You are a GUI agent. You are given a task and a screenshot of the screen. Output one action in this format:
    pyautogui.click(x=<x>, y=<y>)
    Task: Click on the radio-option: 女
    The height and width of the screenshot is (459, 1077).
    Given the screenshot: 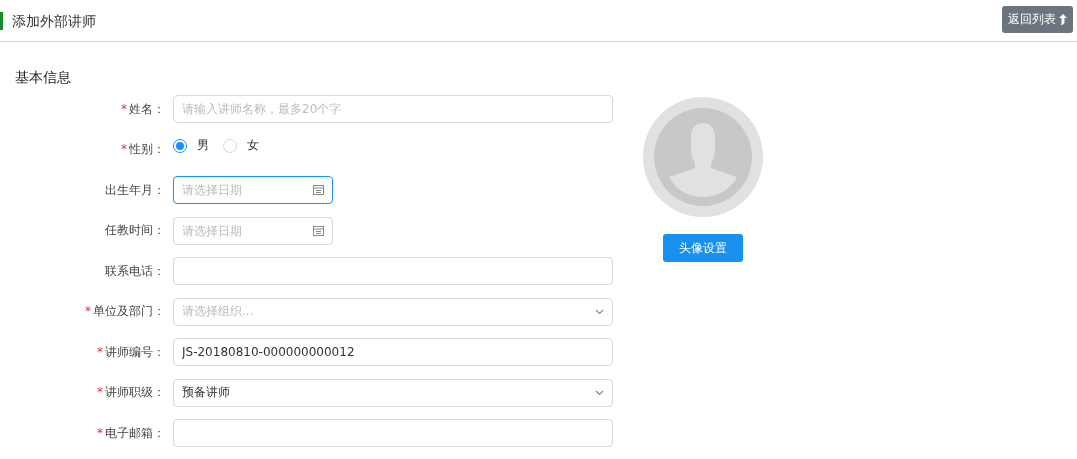 What is the action you would take?
    pyautogui.click(x=241, y=145)
    